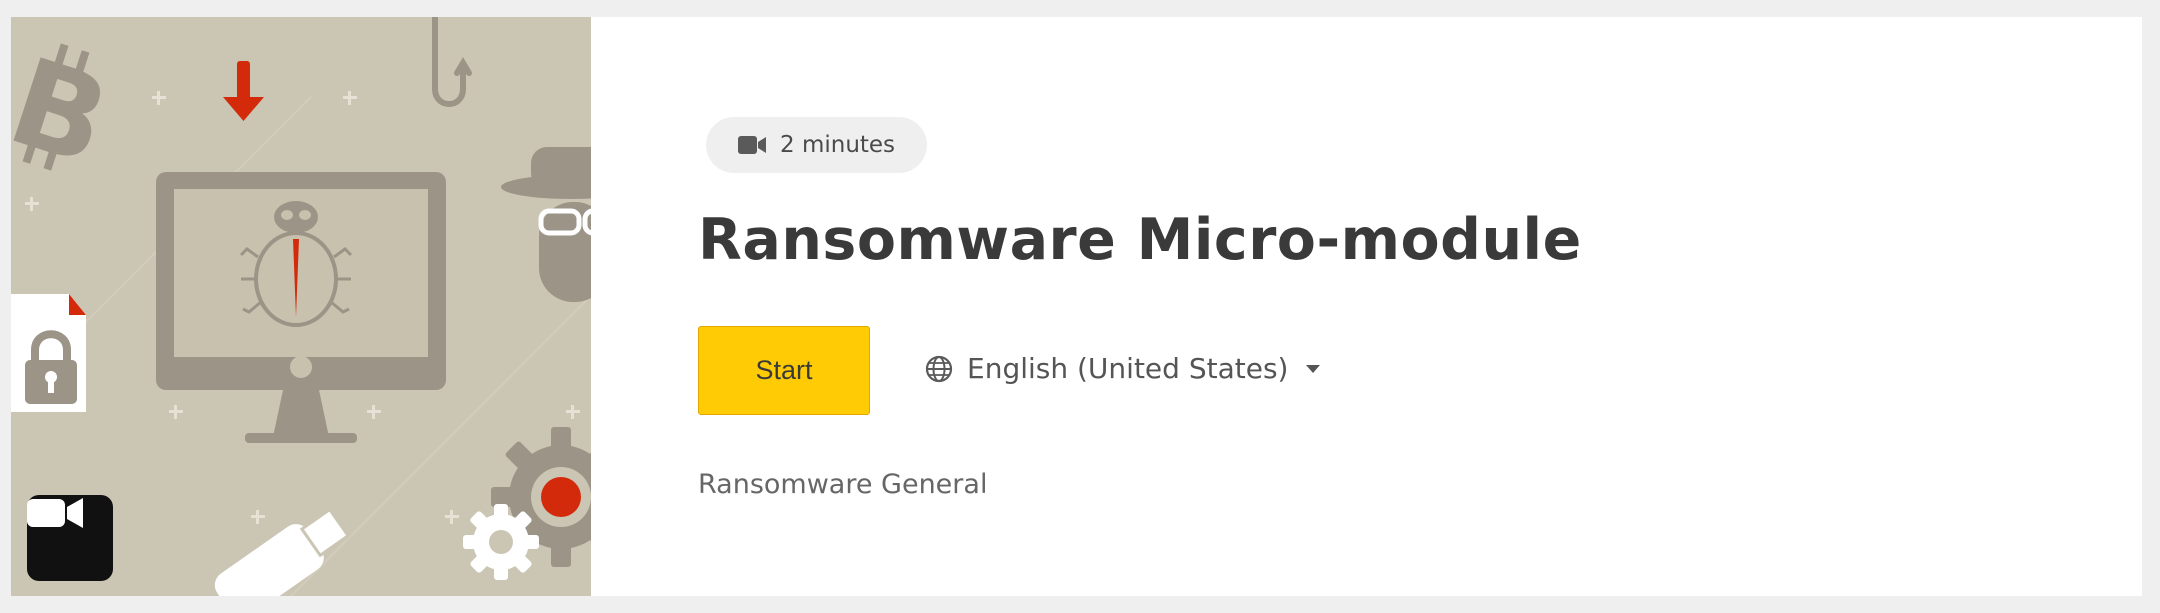 This screenshot has height=613, width=2160. Describe the element at coordinates (838, 145) in the screenshot. I see `duration-text: 2 minutes` at that location.